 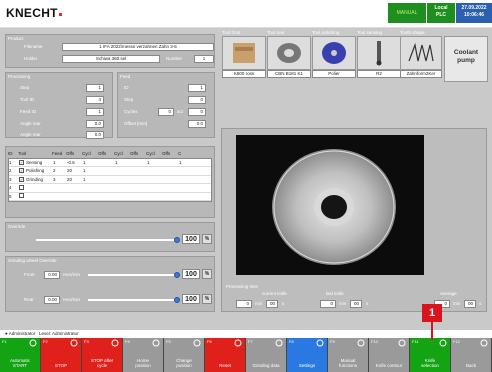 I want to click on step-field: 1, so click(x=95, y=88).